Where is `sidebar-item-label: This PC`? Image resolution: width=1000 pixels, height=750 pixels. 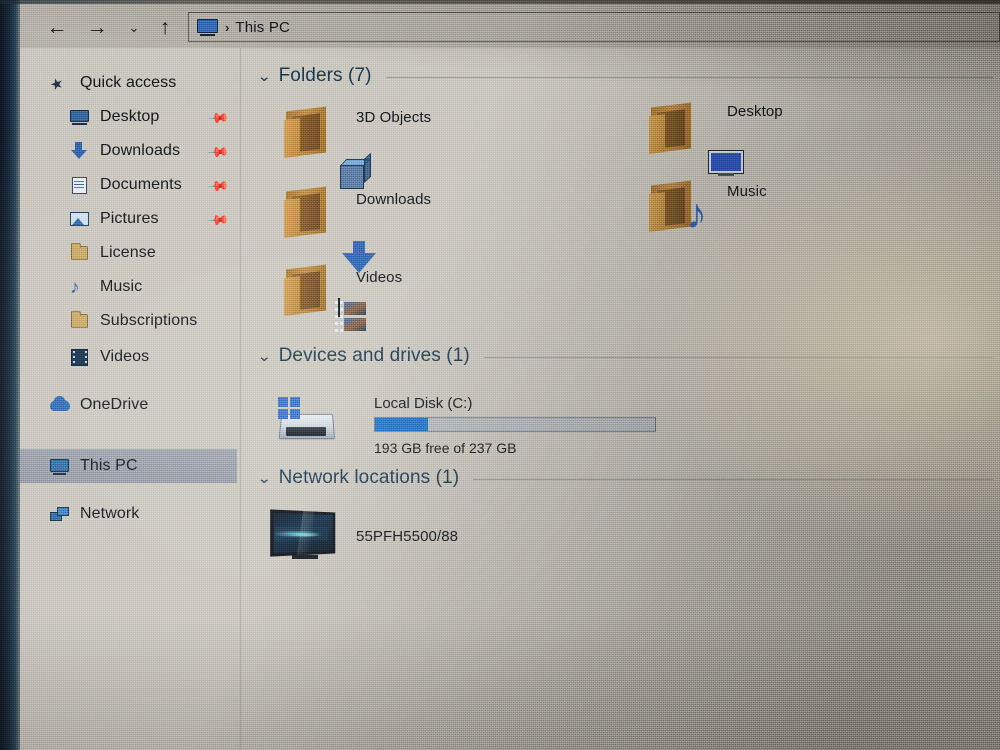 sidebar-item-label: This PC is located at coordinates (109, 465).